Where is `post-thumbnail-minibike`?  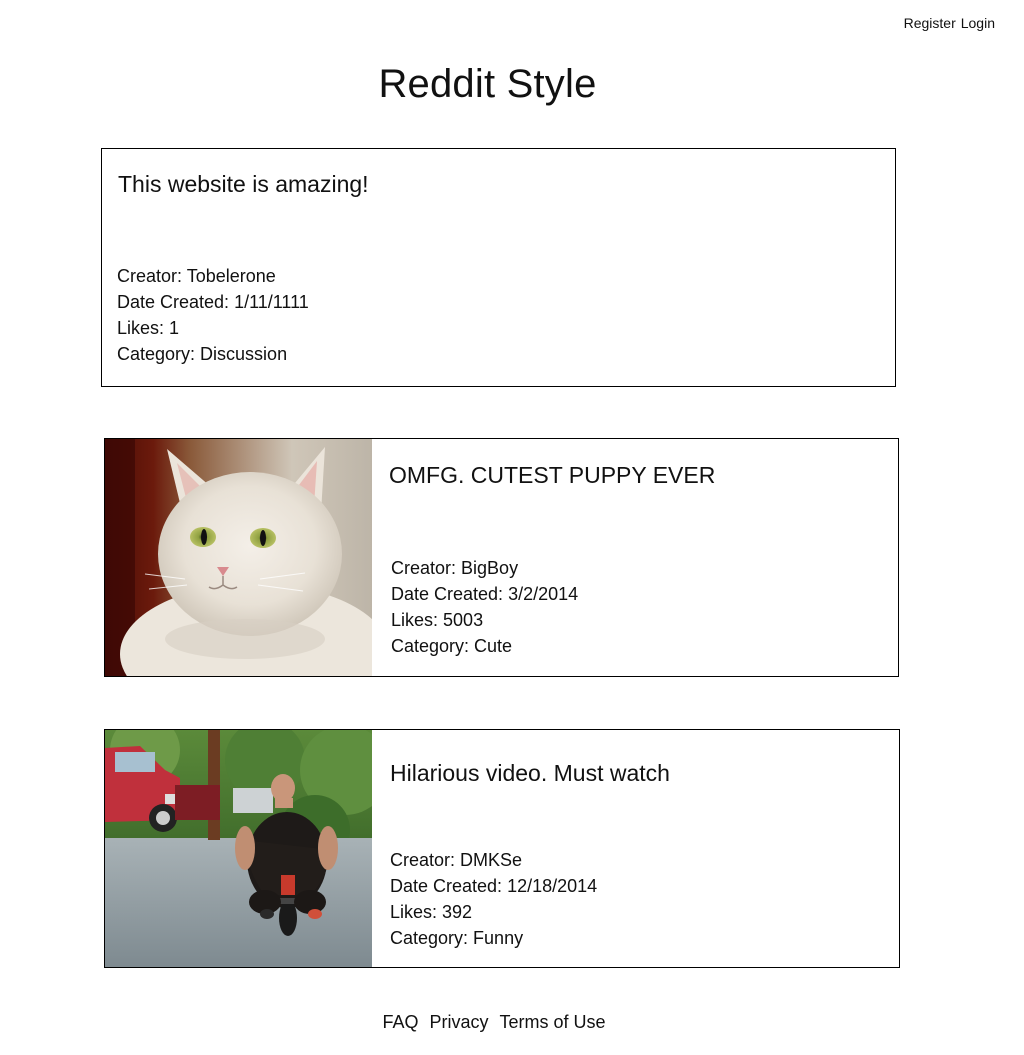
post-thumbnail-minibike is located at coordinates (238, 848).